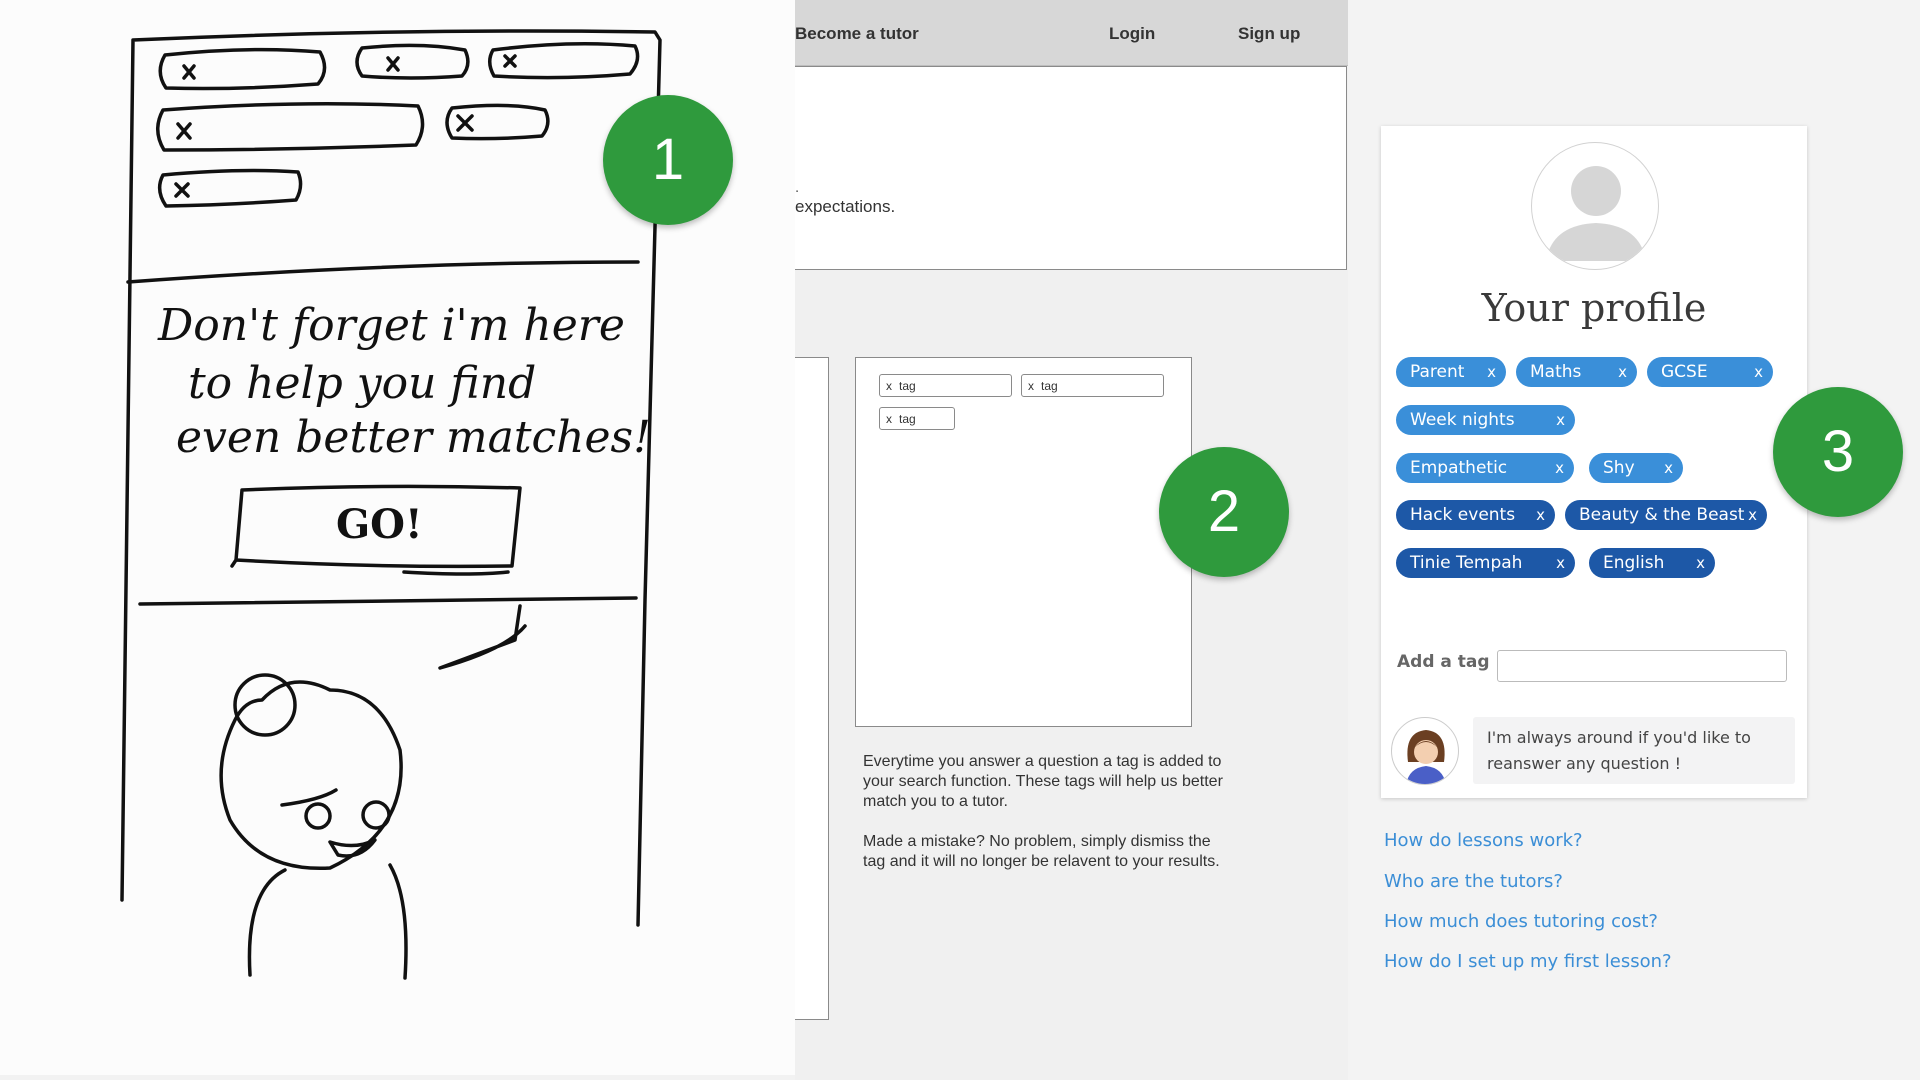 The image size is (1920, 1080). What do you see at coordinates (1710, 372) in the screenshot?
I see `profile-tag: GCSE x` at bounding box center [1710, 372].